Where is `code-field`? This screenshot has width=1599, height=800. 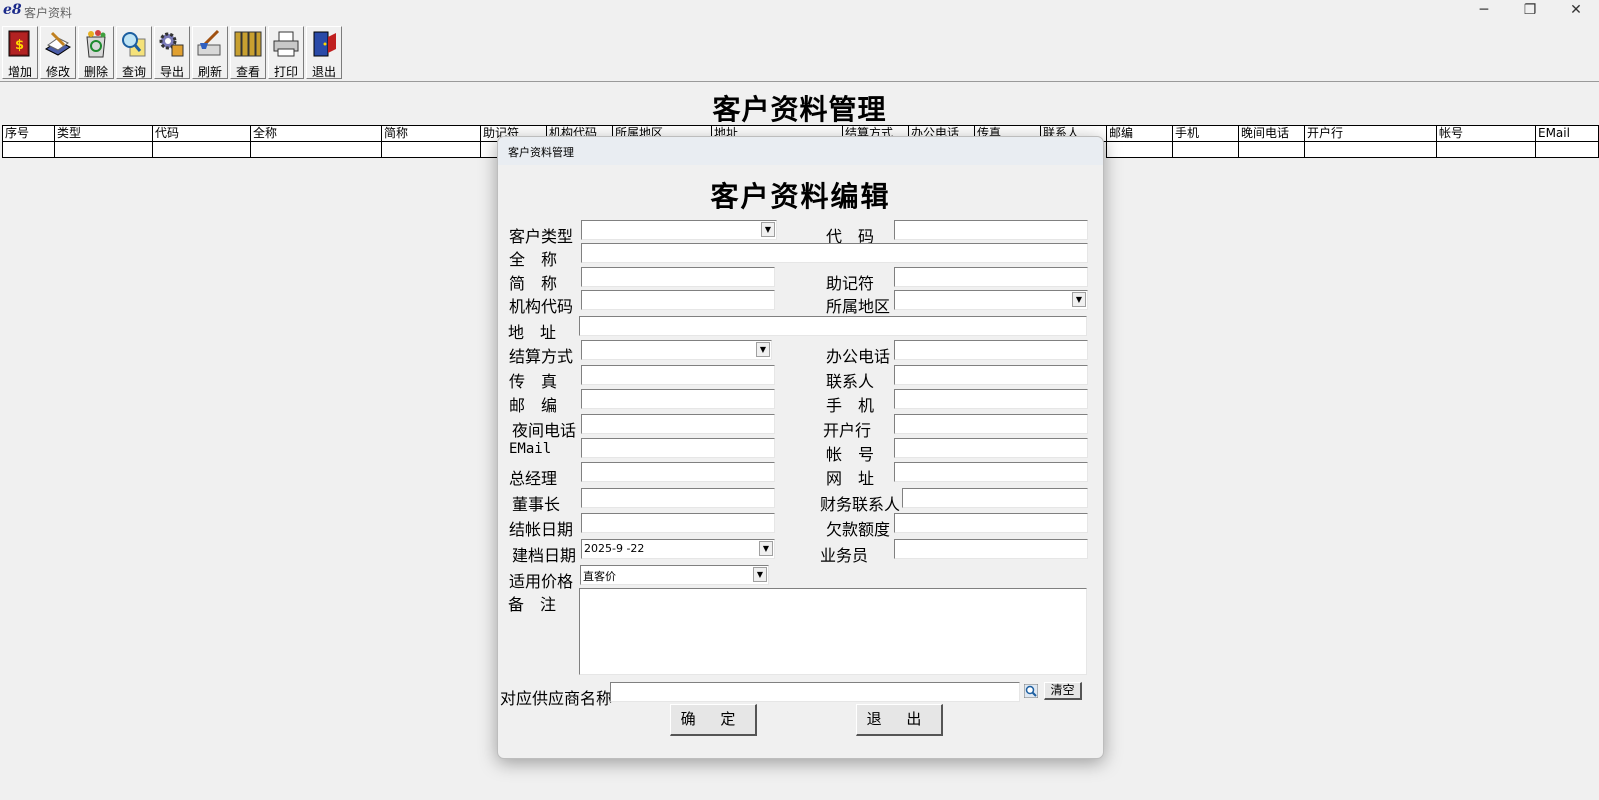
code-field is located at coordinates (991, 230).